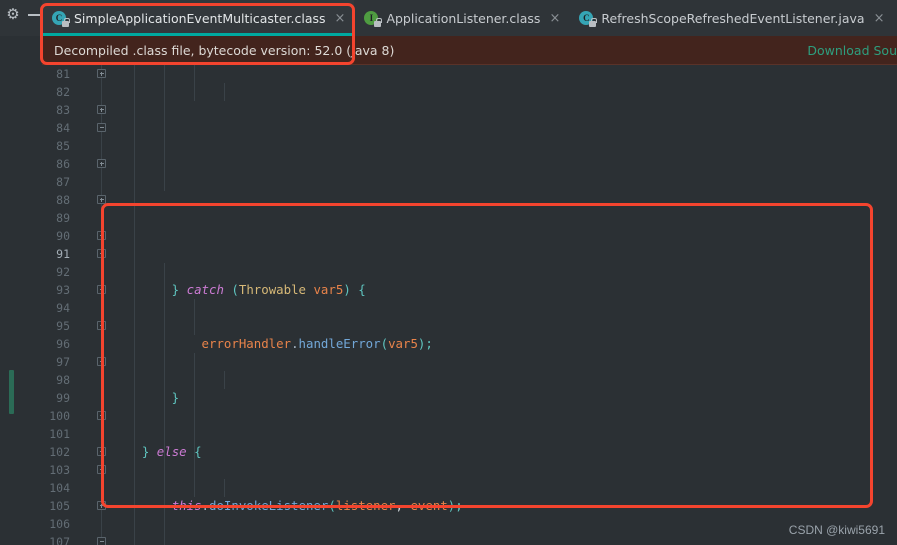 The image size is (897, 545). What do you see at coordinates (61, 506) in the screenshot?
I see `line-number: 105` at bounding box center [61, 506].